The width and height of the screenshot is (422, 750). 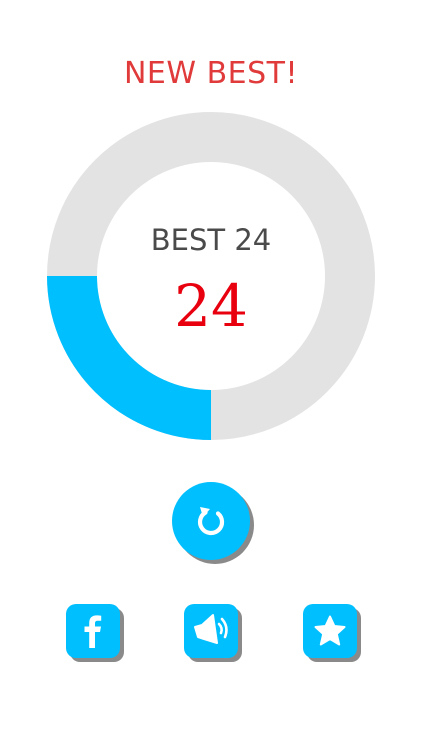 What do you see at coordinates (211, 240) in the screenshot?
I see `best-score-label: BEST 24` at bounding box center [211, 240].